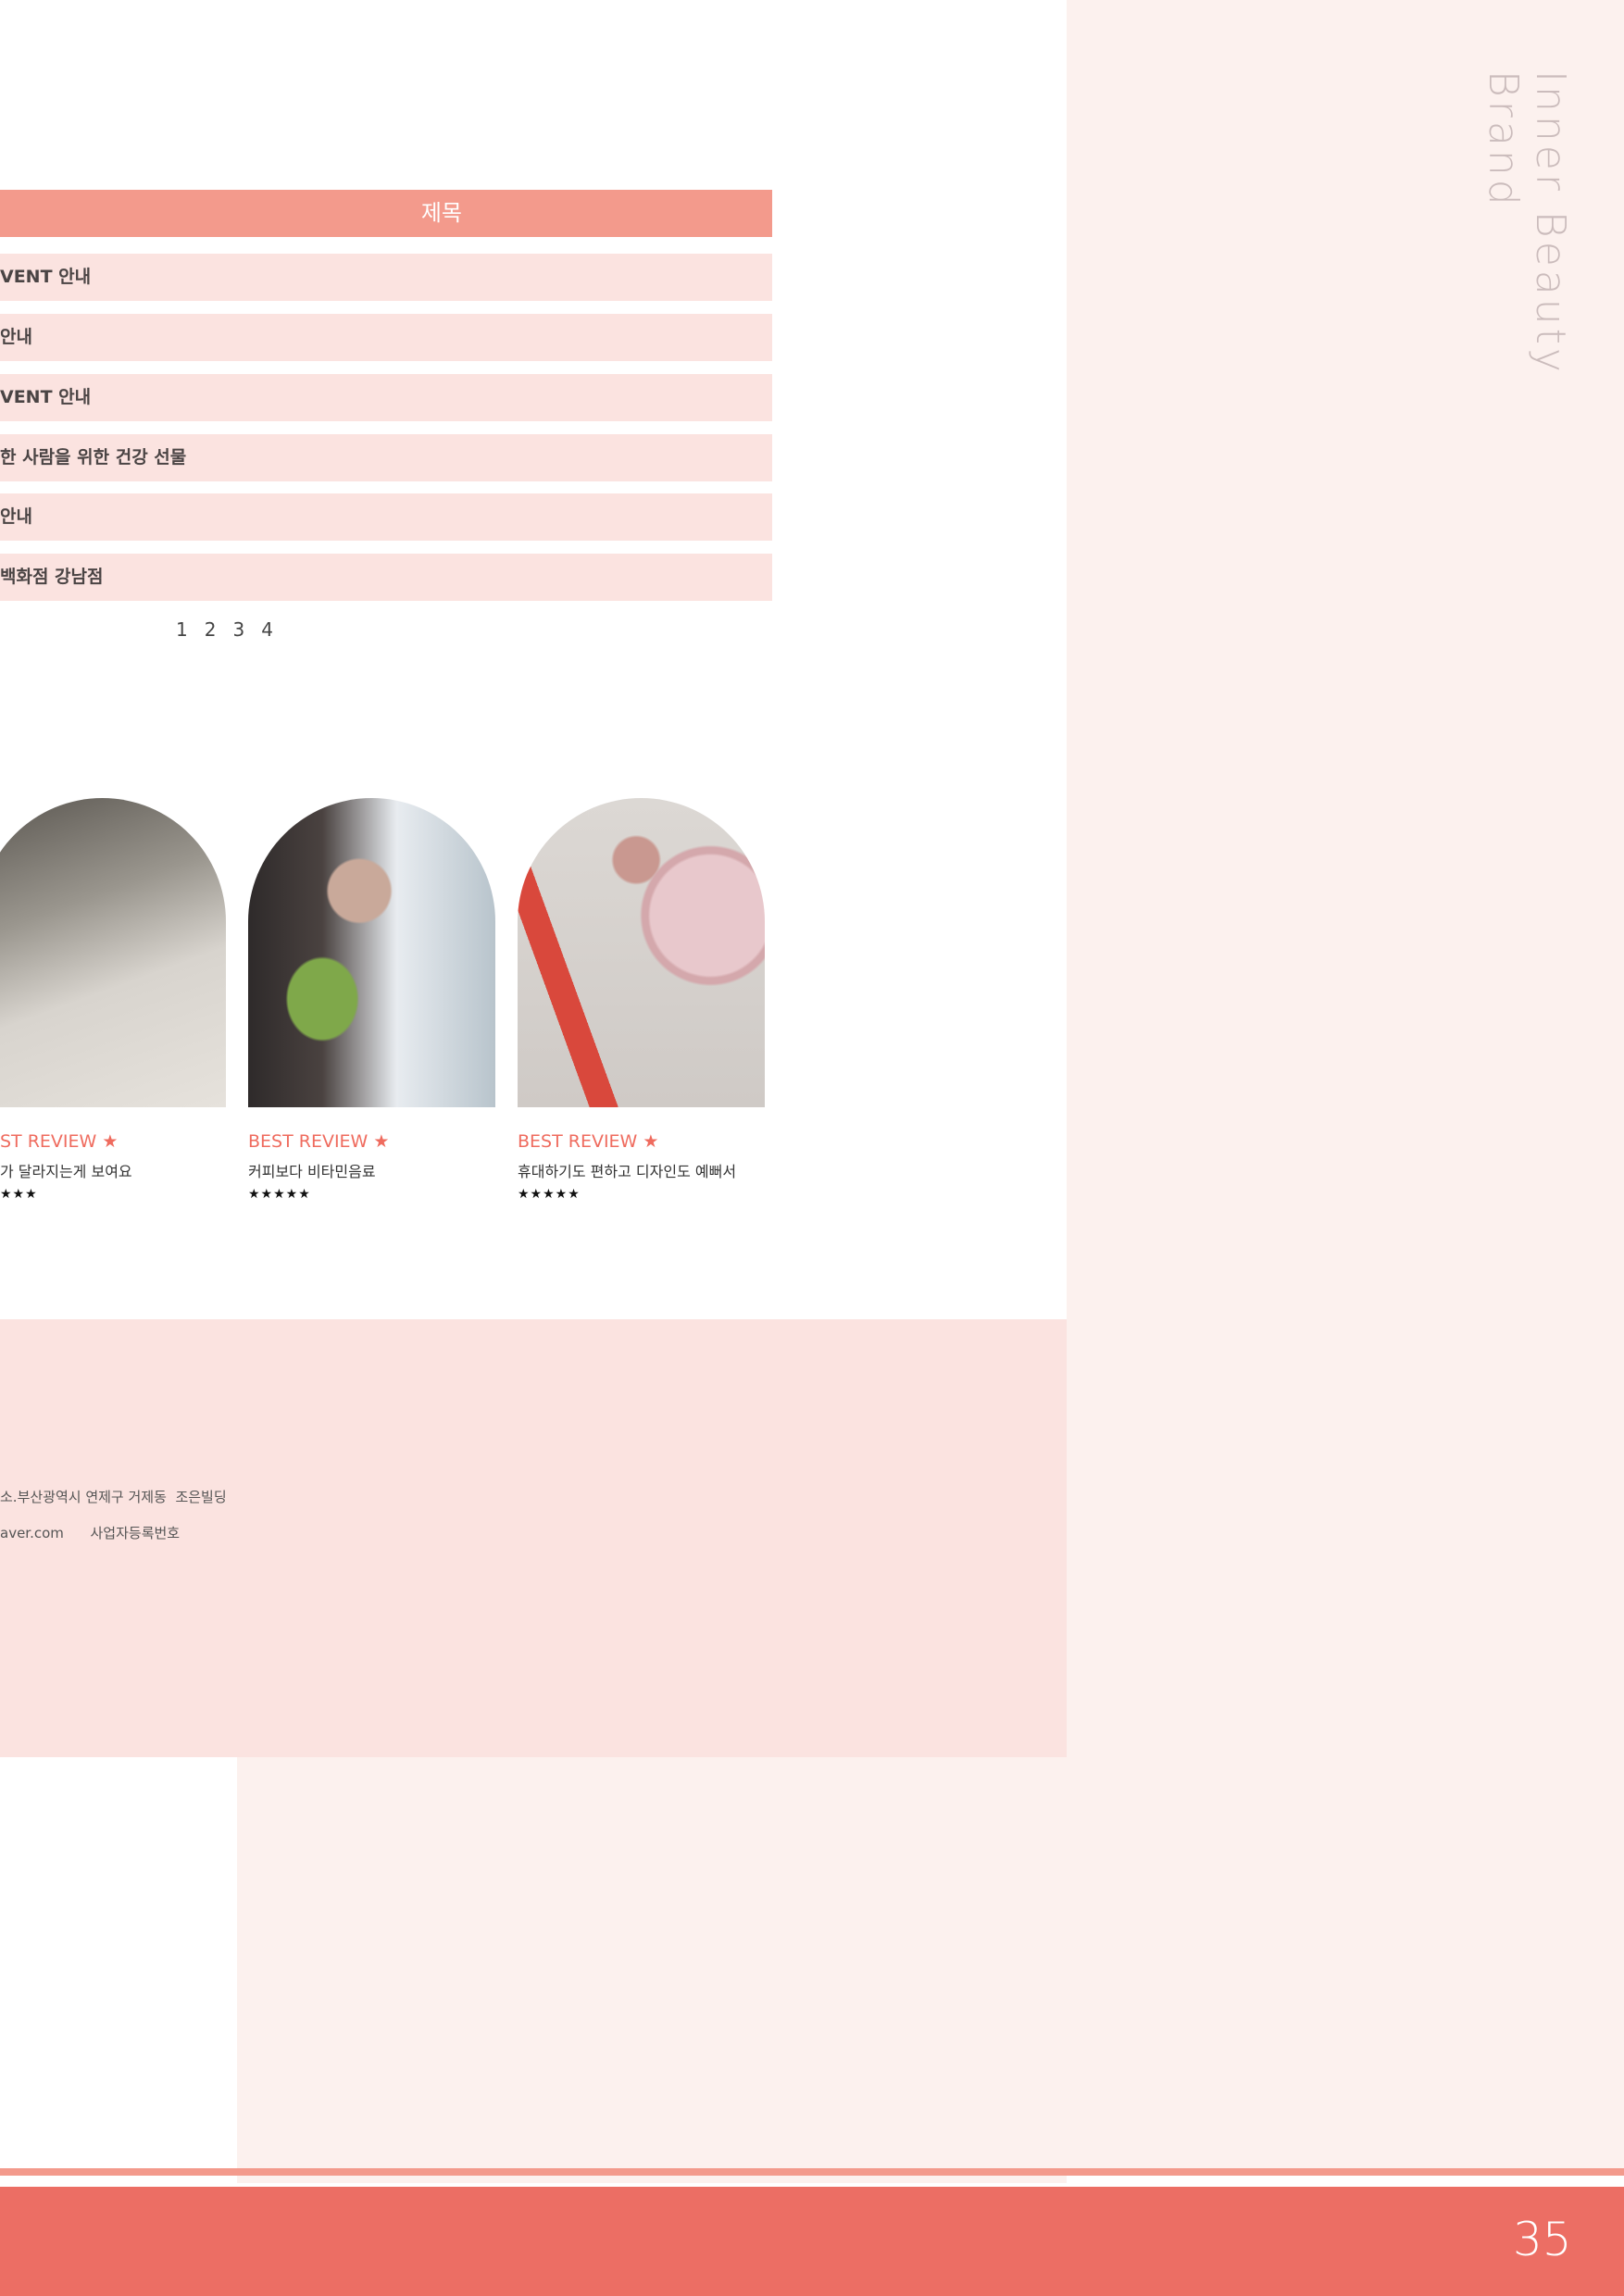 The image size is (1624, 2296). Describe the element at coordinates (386, 457) in the screenshot. I see `table-row: 한 사람을 위한 건강 선물` at that location.